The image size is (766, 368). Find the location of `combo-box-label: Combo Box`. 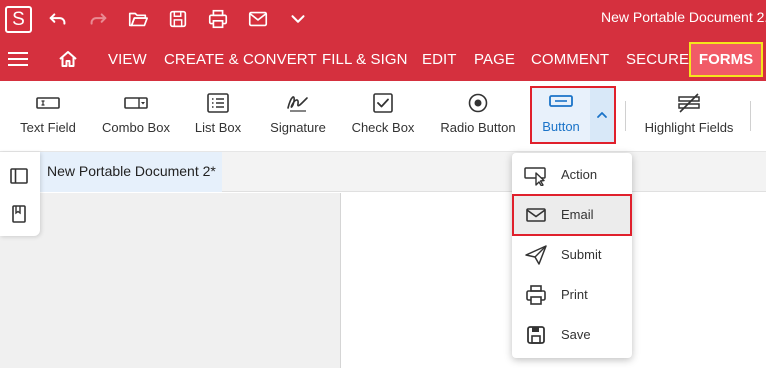

combo-box-label: Combo Box is located at coordinates (136, 127).